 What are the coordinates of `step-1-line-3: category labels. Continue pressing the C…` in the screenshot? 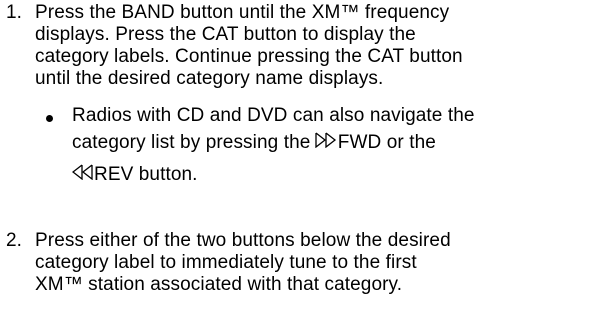 It's located at (249, 56).